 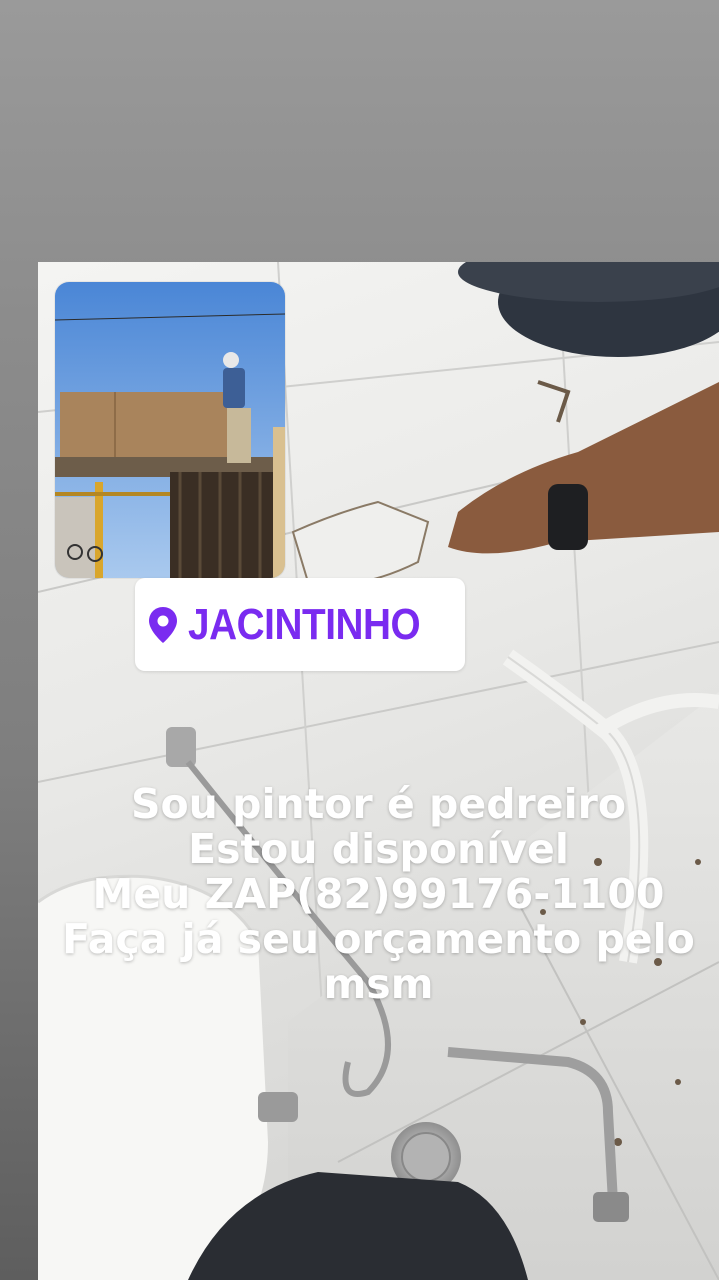 I want to click on caption-line: Estou disponível, so click(x=378, y=849).